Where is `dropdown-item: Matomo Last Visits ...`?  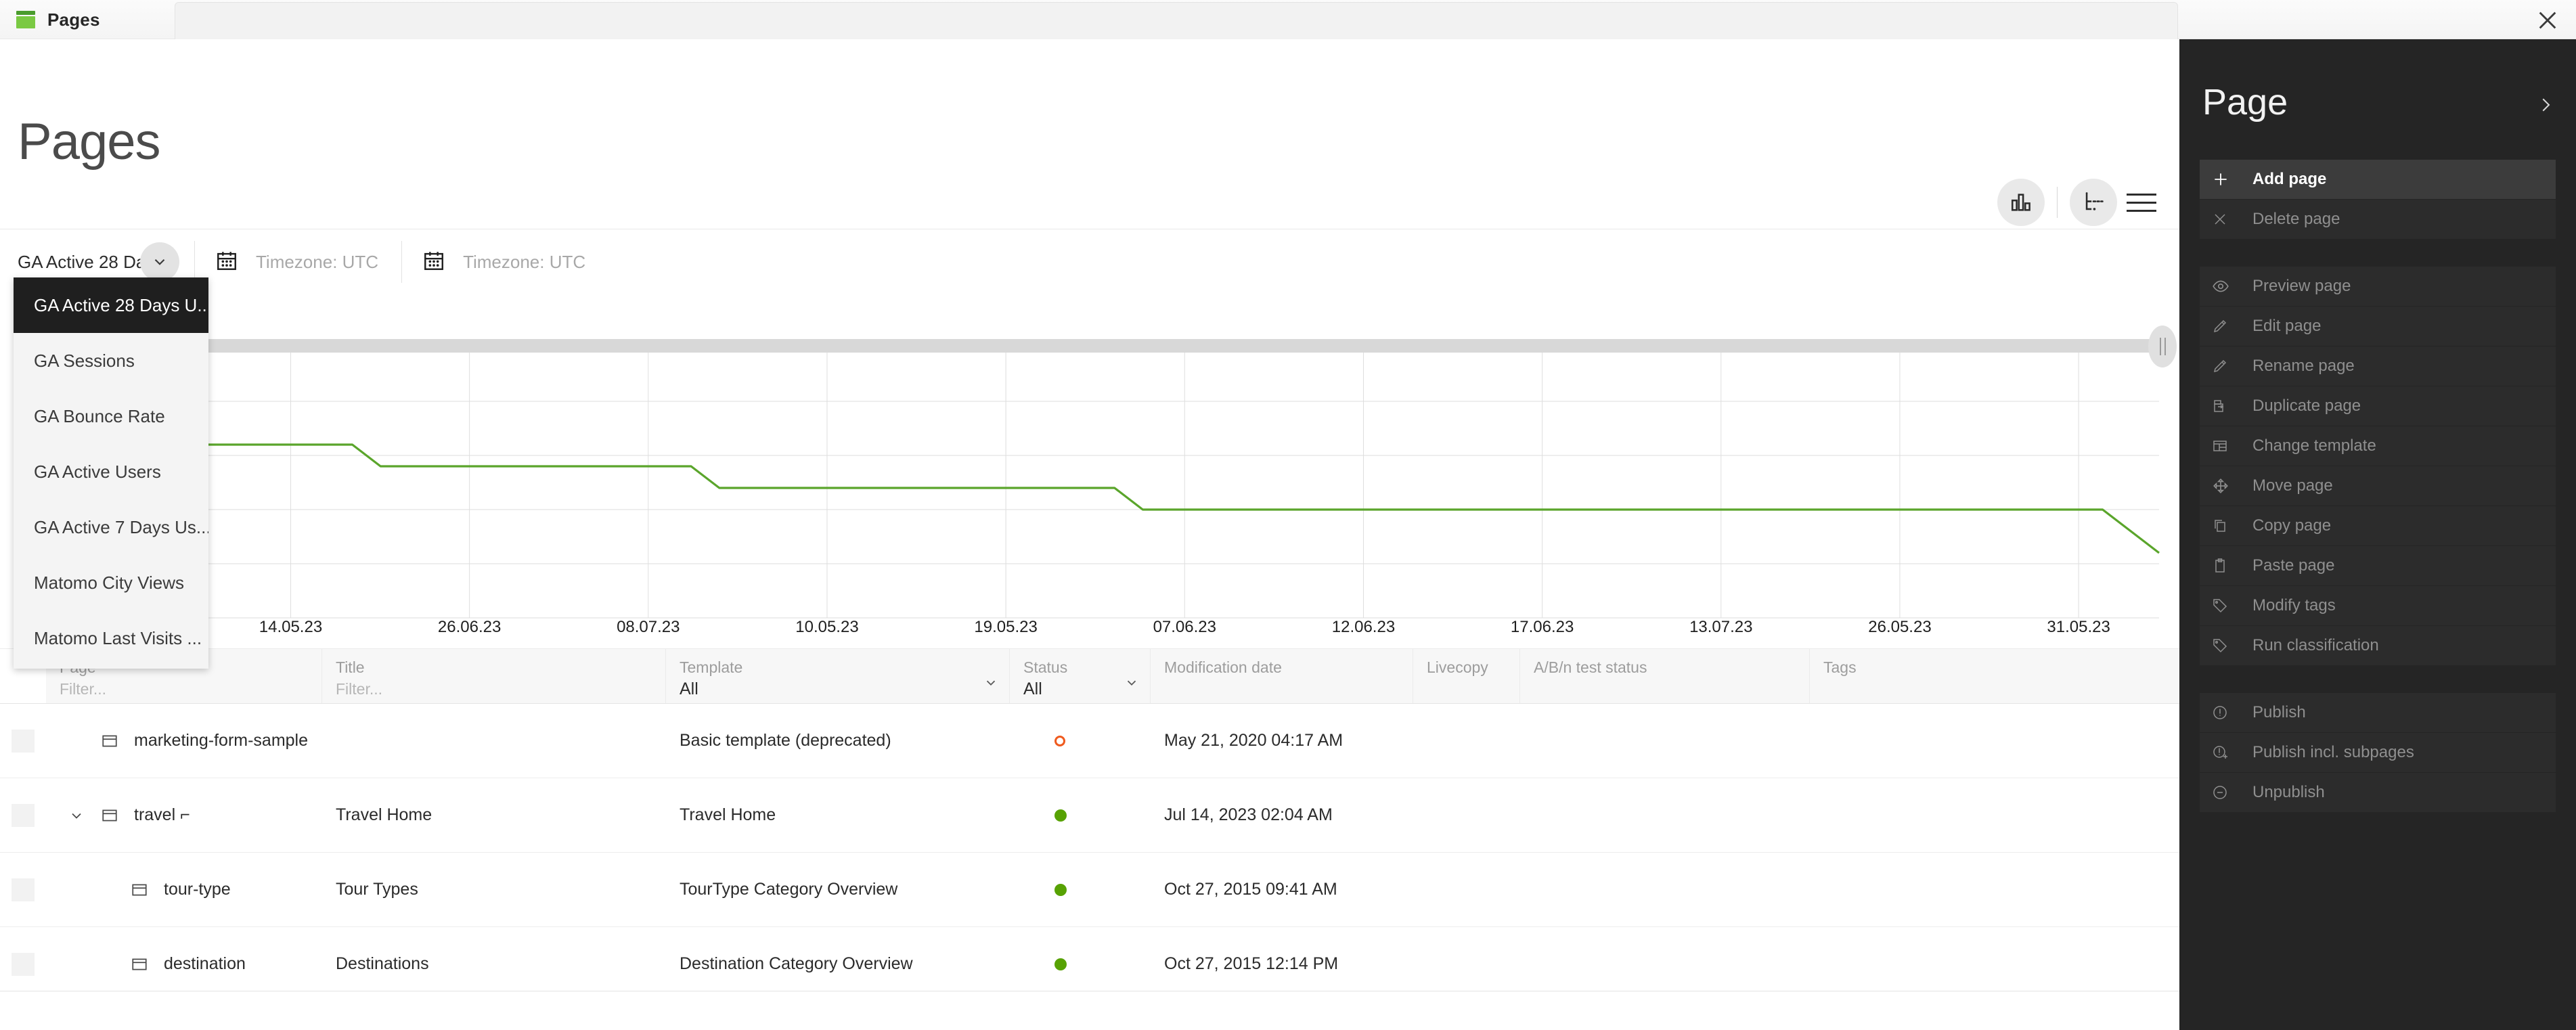 dropdown-item: Matomo Last Visits ... is located at coordinates (111, 638).